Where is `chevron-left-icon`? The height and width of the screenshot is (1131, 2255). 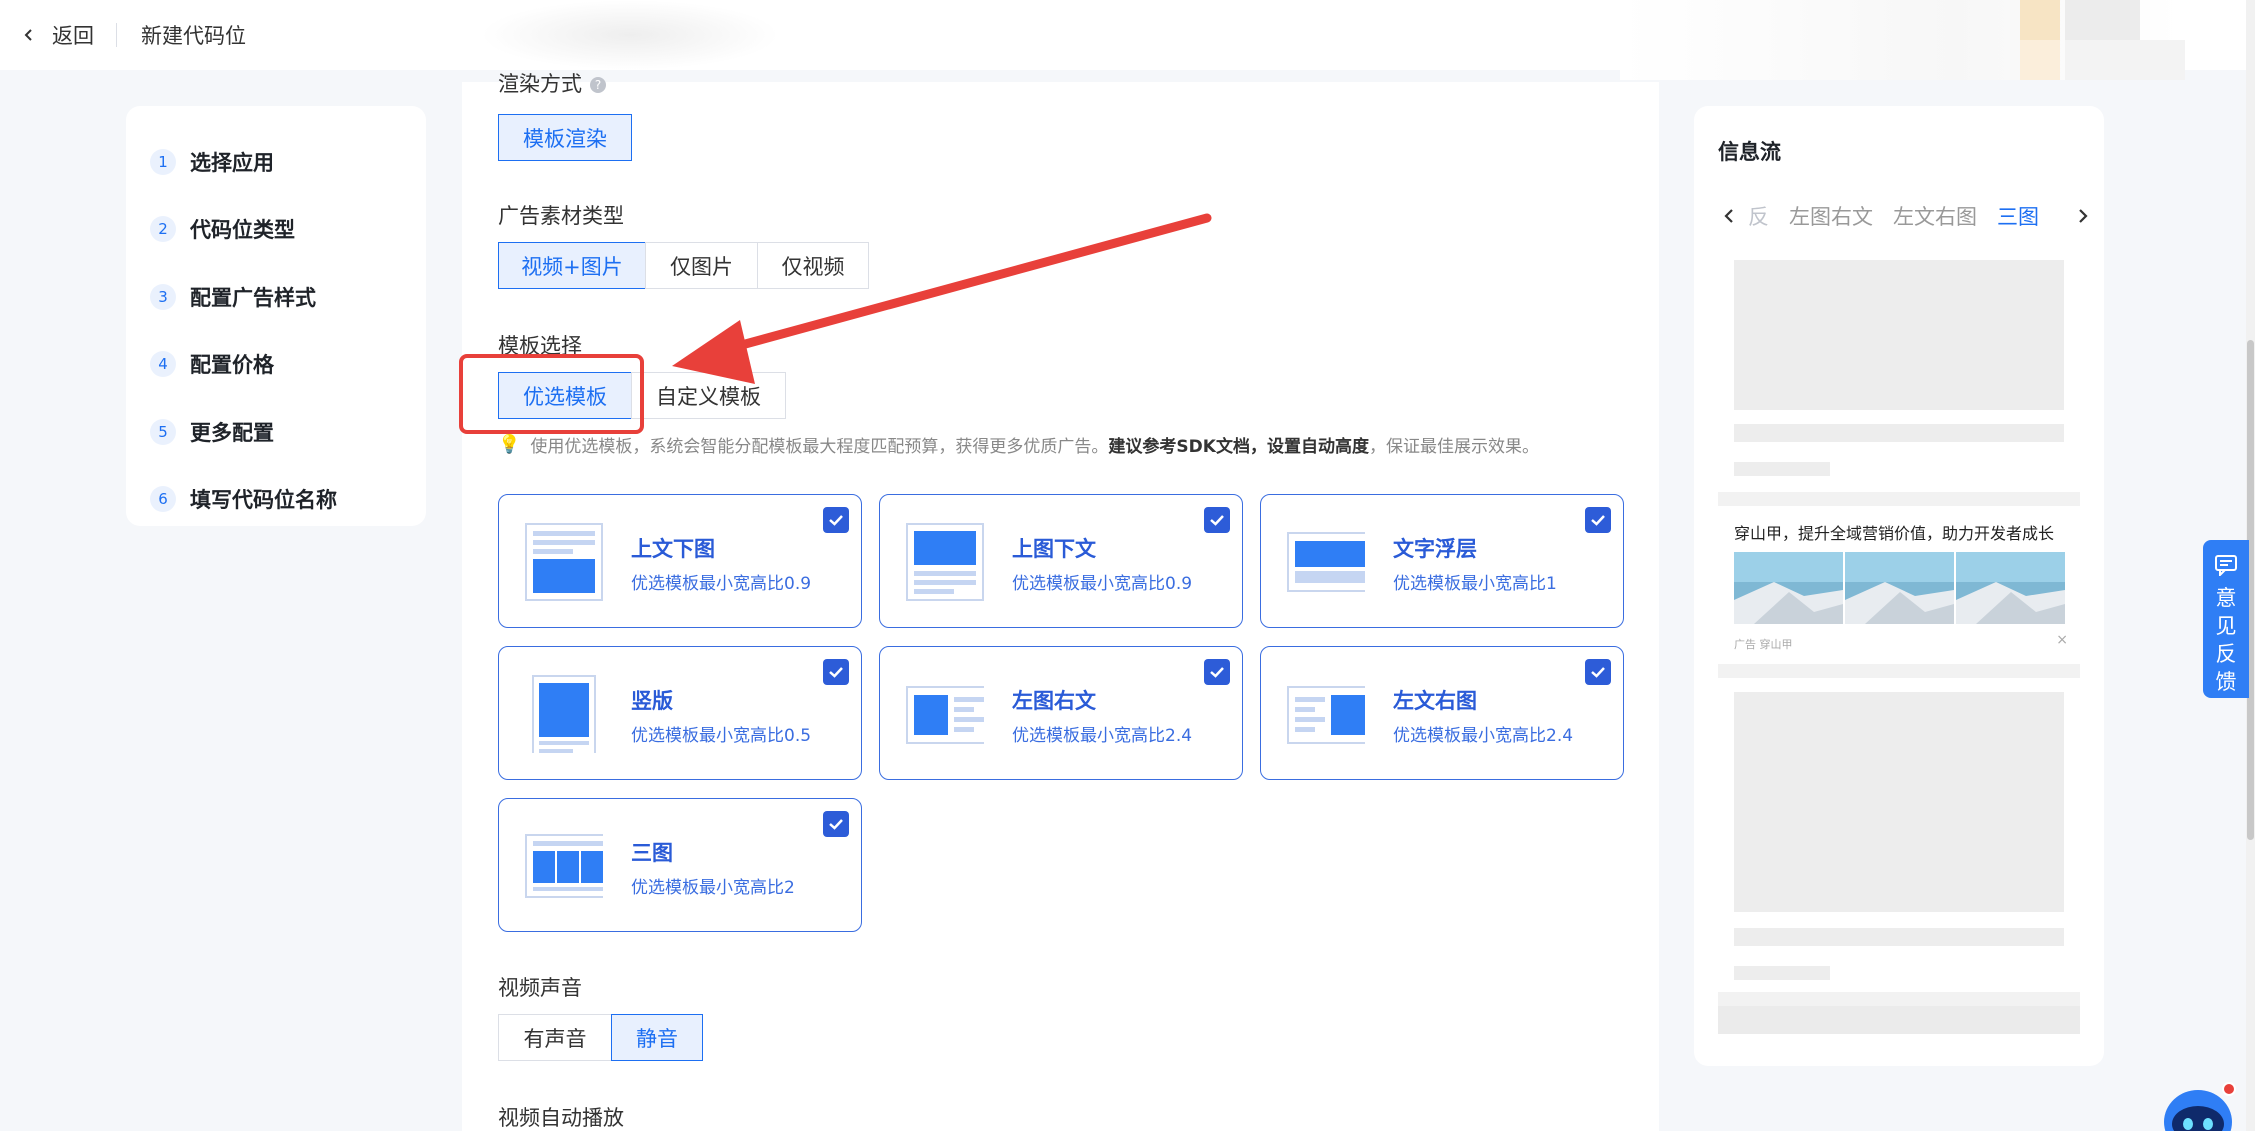
chevron-left-icon is located at coordinates (1729, 216).